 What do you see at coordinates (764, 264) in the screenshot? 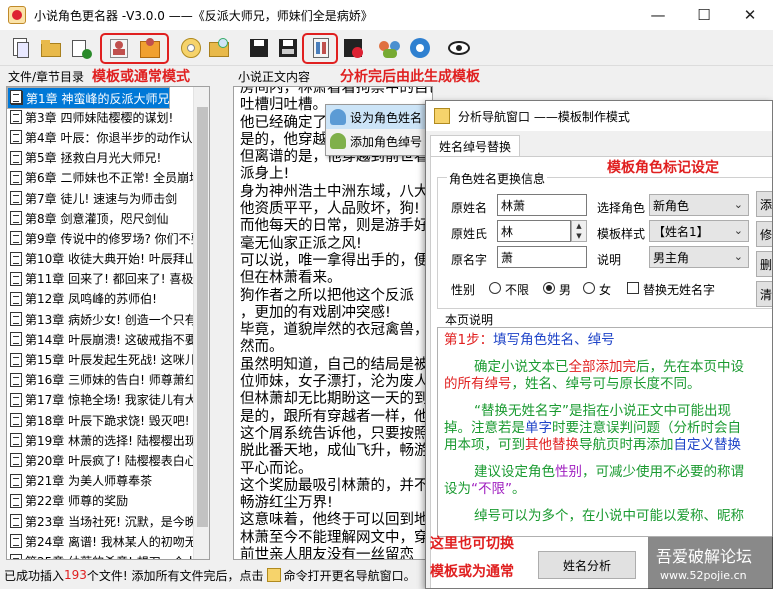
I see `side-button-delete: 删` at bounding box center [764, 264].